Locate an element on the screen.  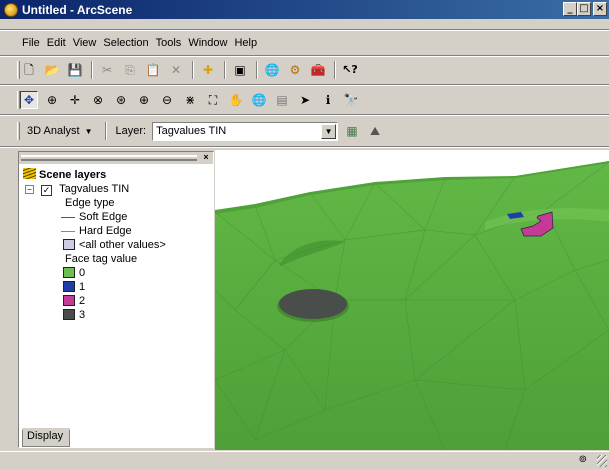
paste-icon: 📋 is located at coordinates (153, 70).